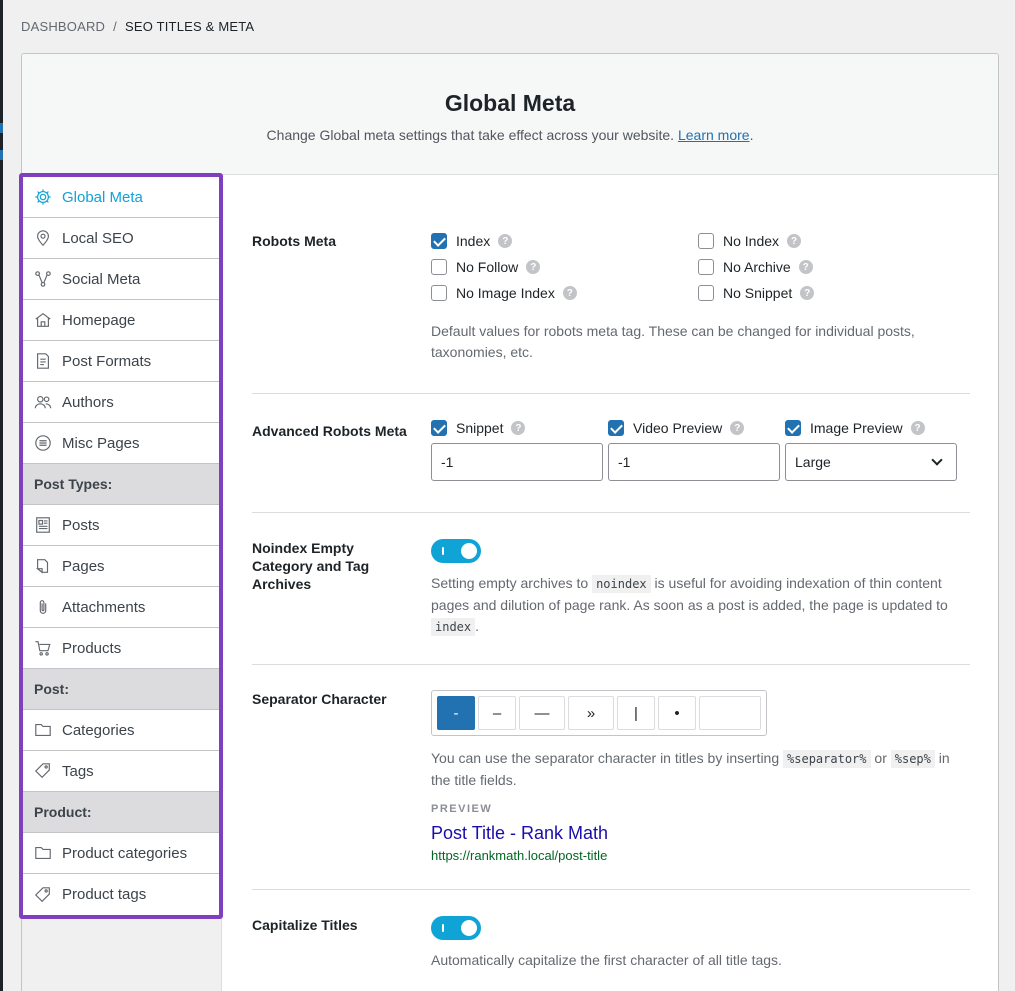 The width and height of the screenshot is (1015, 991). Describe the element at coordinates (443, 551) in the screenshot. I see `toggle-on-bar` at that location.